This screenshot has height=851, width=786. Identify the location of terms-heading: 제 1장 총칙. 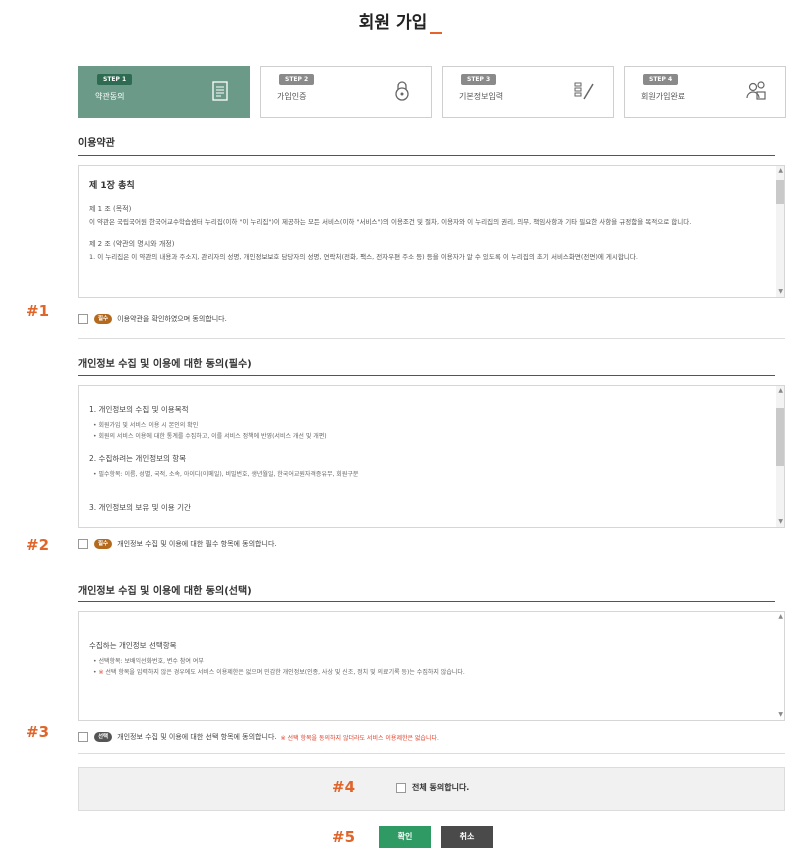
(112, 186).